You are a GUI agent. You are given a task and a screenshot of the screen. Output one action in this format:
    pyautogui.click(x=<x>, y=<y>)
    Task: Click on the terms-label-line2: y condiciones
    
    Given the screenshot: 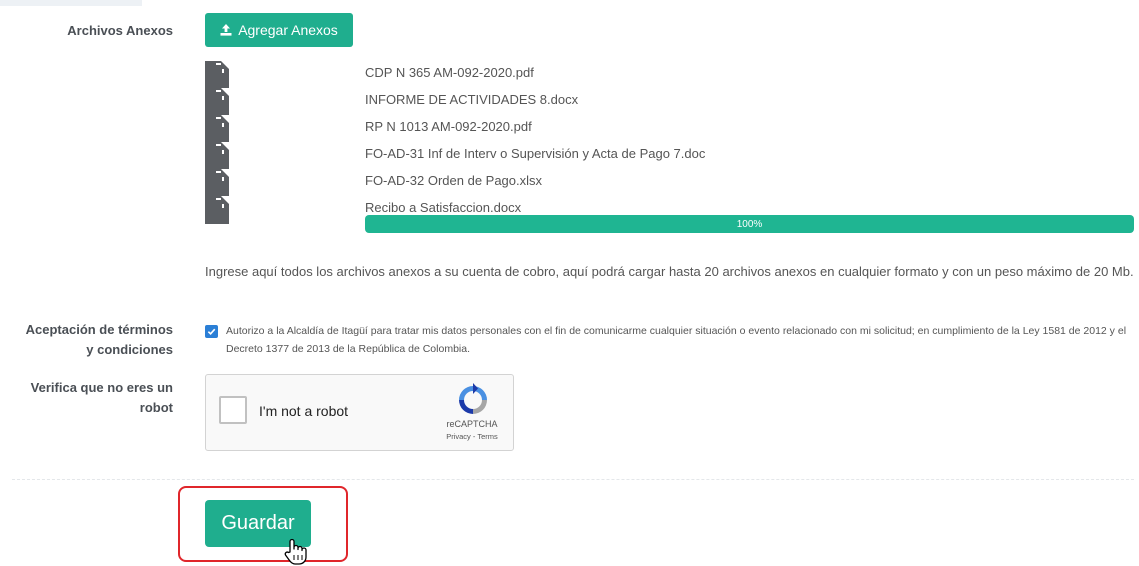 What is the action you would take?
    pyautogui.click(x=129, y=349)
    